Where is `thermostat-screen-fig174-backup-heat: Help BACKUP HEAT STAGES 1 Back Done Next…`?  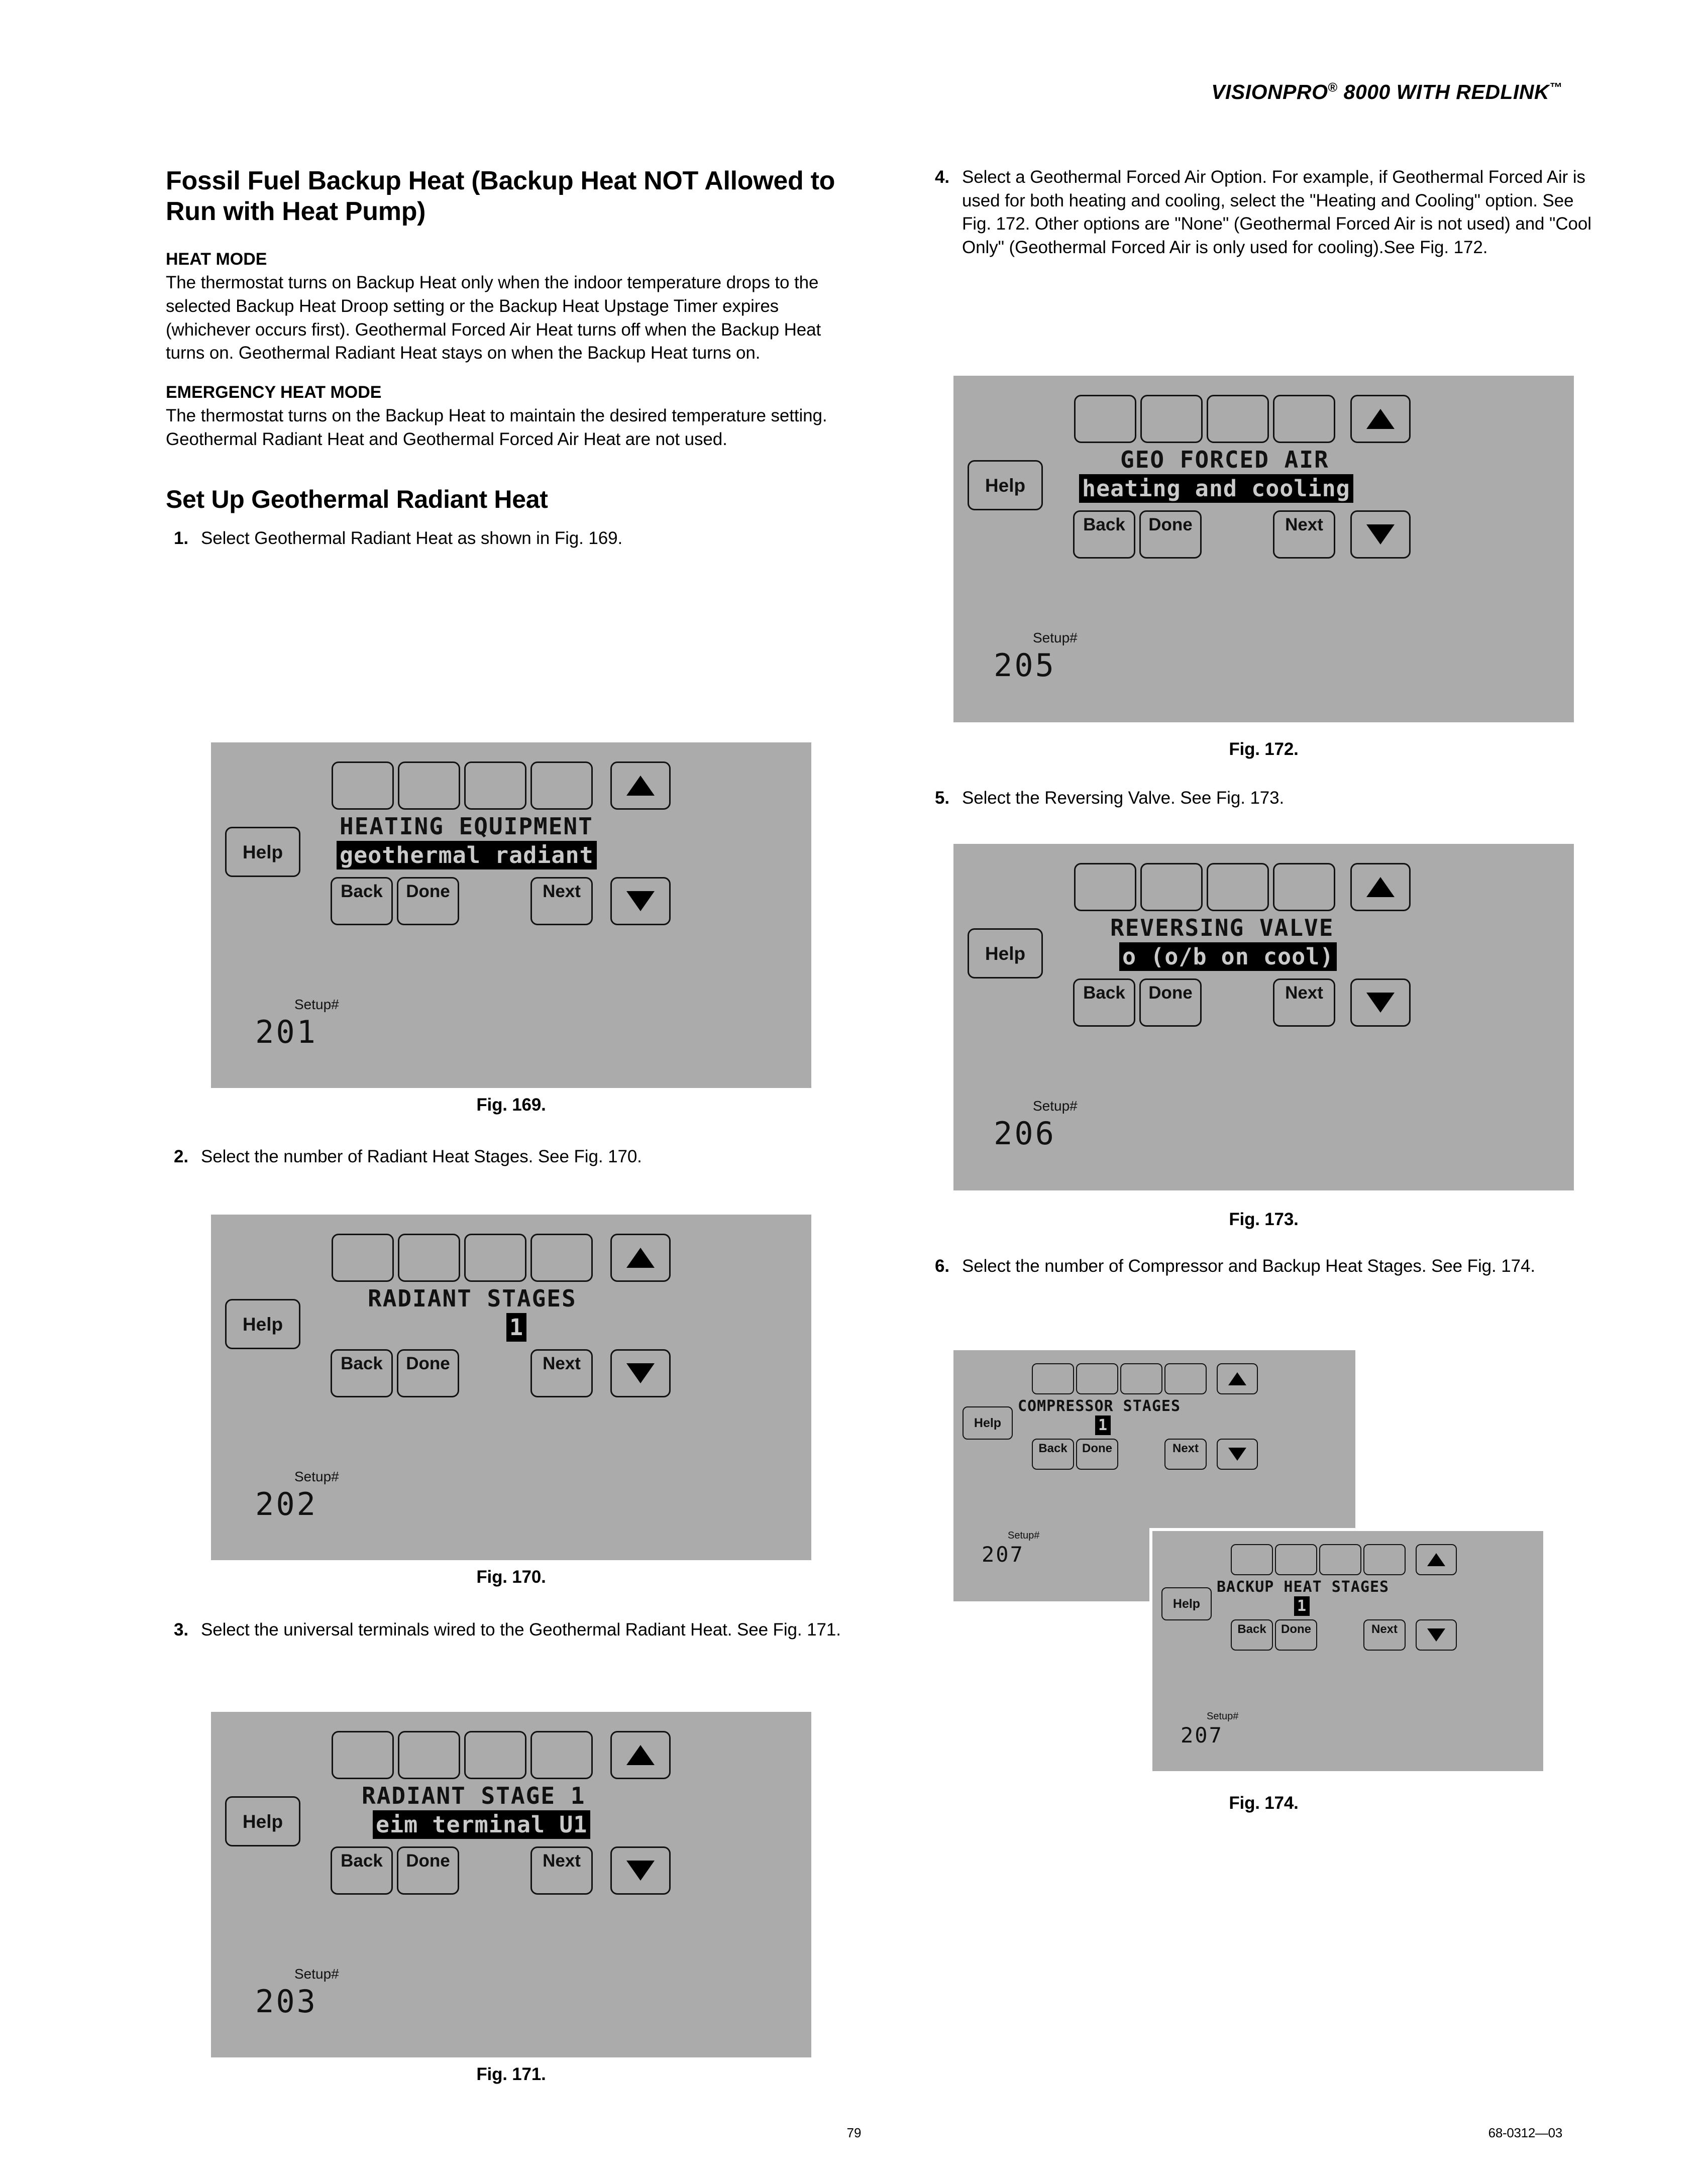
thermostat-screen-fig174-backup-heat: Help BACKUP HEAT STAGES 1 Back Done Next… is located at coordinates (1347, 1651).